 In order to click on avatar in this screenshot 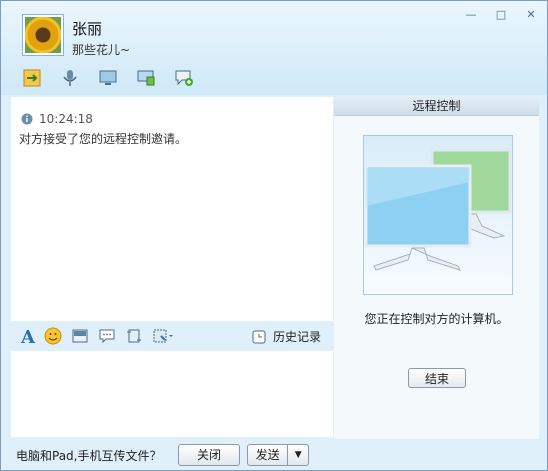, I will do `click(43, 35)`.